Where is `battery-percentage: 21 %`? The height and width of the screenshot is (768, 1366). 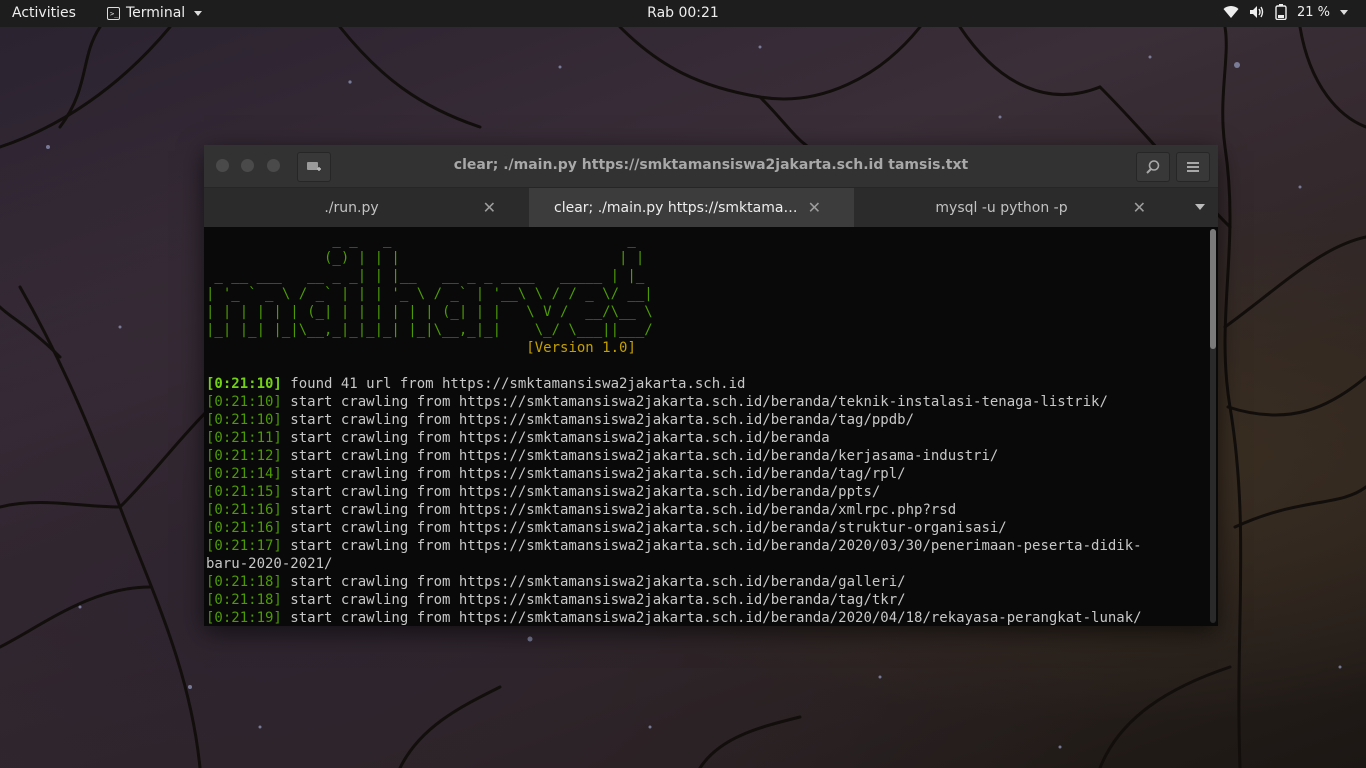
battery-percentage: 21 % is located at coordinates (1313, 12).